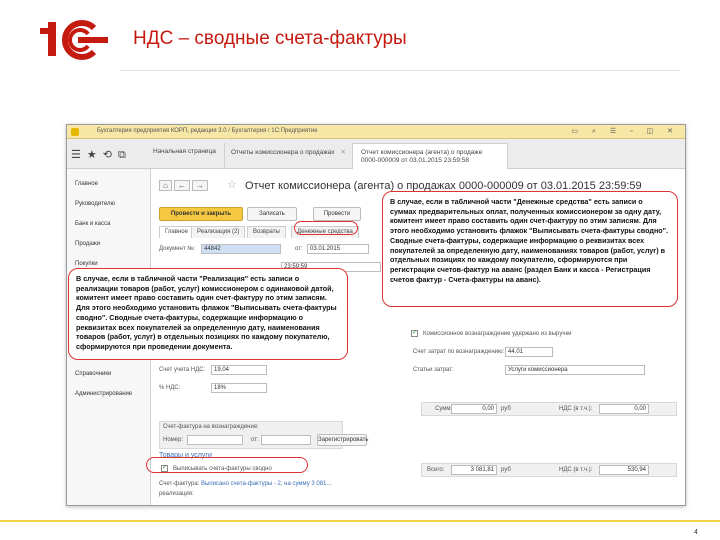 Image resolution: width=720 pixels, height=540 pixels. Describe the element at coordinates (624, 470) in the screenshot. I see `total-vat-value: 530,94` at that location.